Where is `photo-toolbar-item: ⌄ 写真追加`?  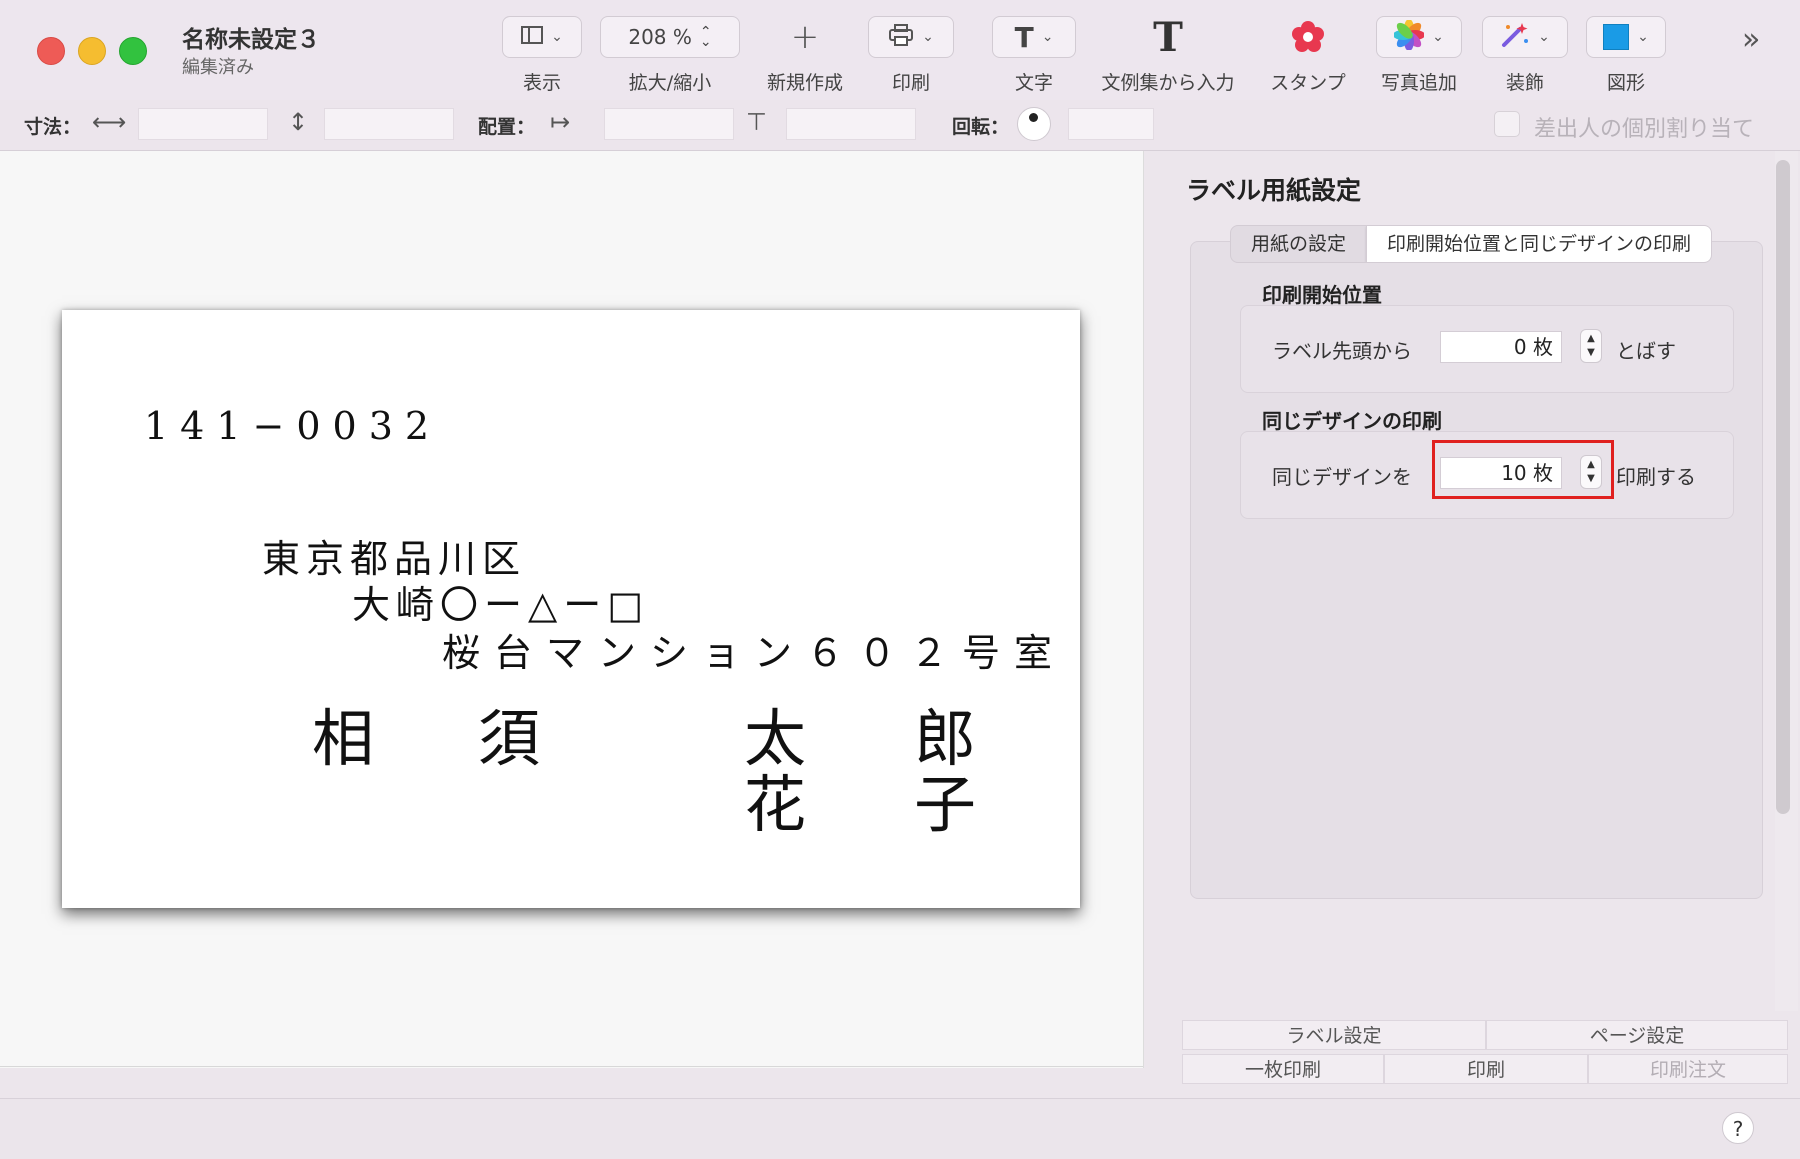 photo-toolbar-item: ⌄ 写真追加 is located at coordinates (1419, 55).